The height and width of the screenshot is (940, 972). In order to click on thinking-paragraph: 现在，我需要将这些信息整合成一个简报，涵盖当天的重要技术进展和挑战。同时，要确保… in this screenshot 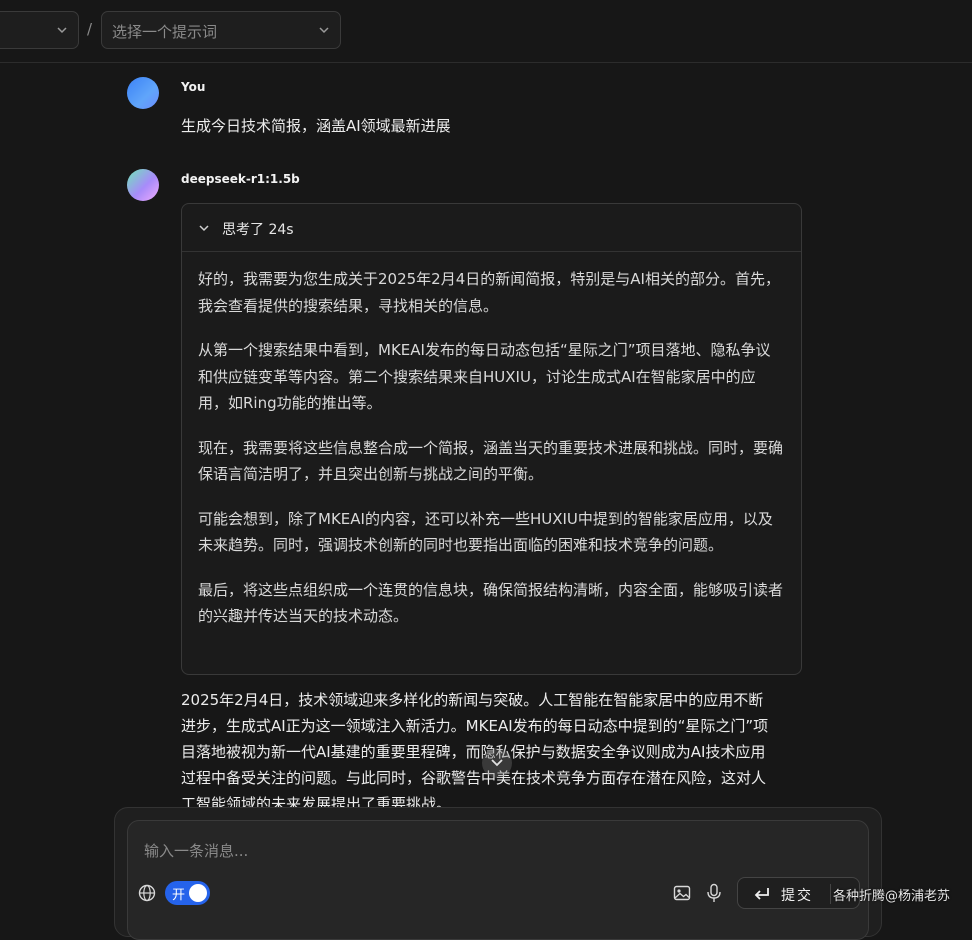, I will do `click(491, 461)`.